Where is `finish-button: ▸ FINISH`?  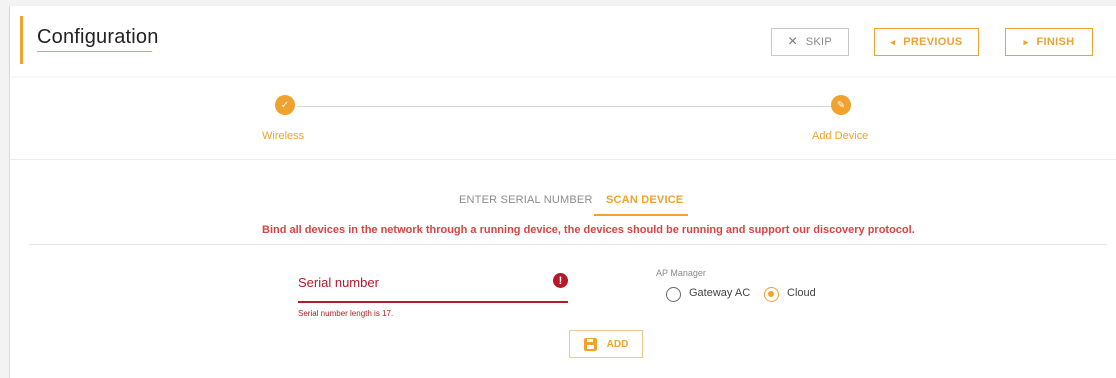 finish-button: ▸ FINISH is located at coordinates (1049, 42).